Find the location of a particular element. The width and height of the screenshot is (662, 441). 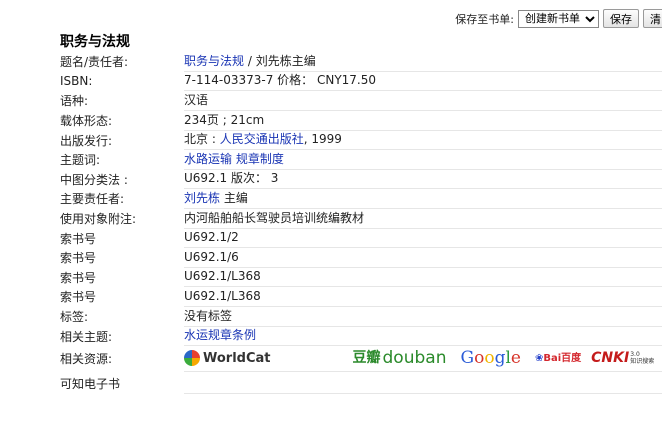

detail-label: 相关资源: is located at coordinates (86, 359).